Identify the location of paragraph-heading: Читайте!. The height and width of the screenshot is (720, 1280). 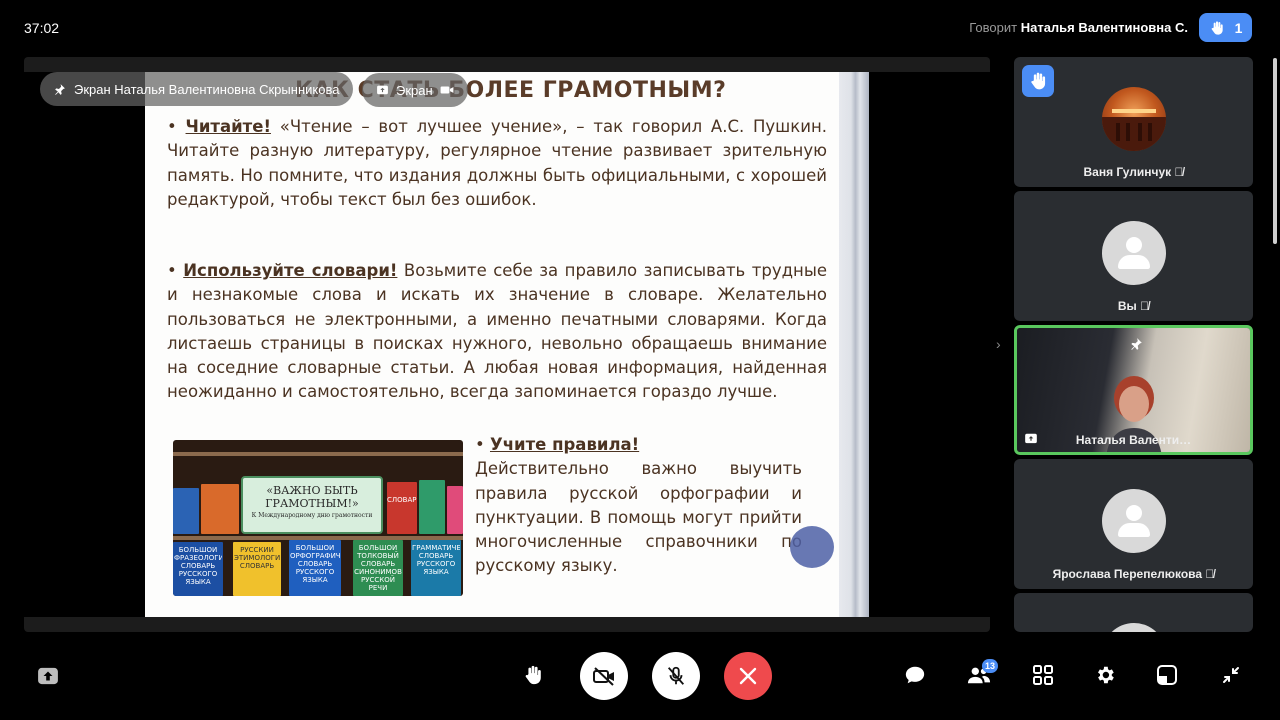
(228, 126).